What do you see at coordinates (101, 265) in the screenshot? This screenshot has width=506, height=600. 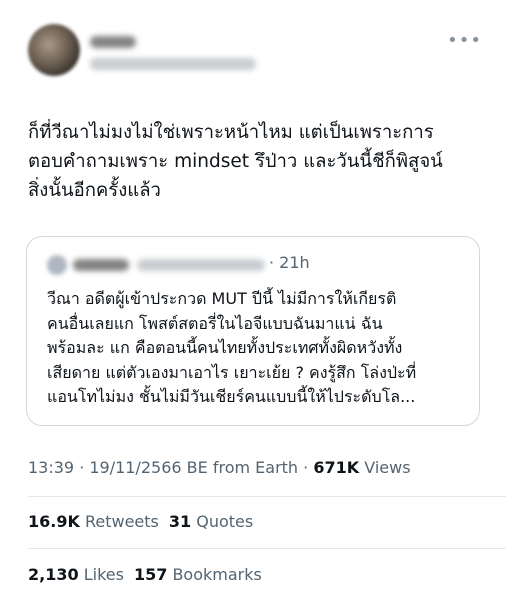 I see `quoted-author-name-blurred` at bounding box center [101, 265].